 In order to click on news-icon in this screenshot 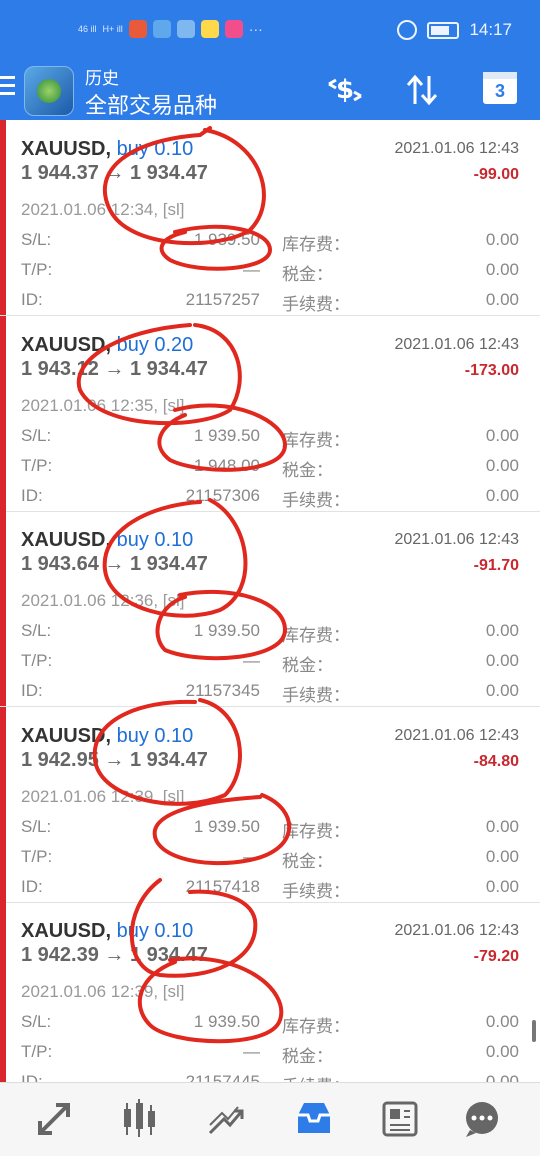, I will do `click(400, 1119)`.